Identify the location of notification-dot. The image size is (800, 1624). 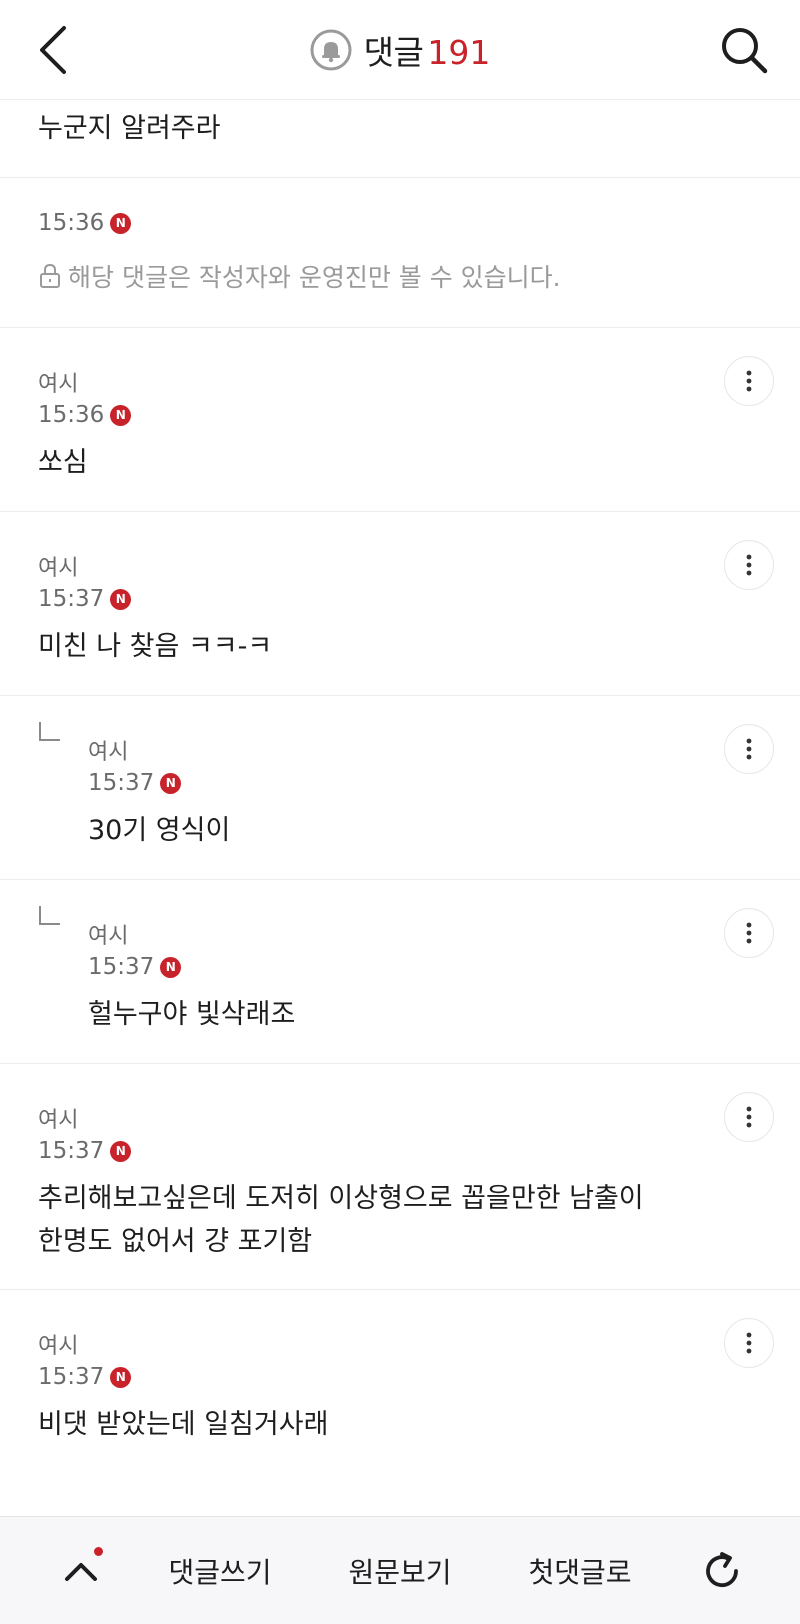
(98, 1551).